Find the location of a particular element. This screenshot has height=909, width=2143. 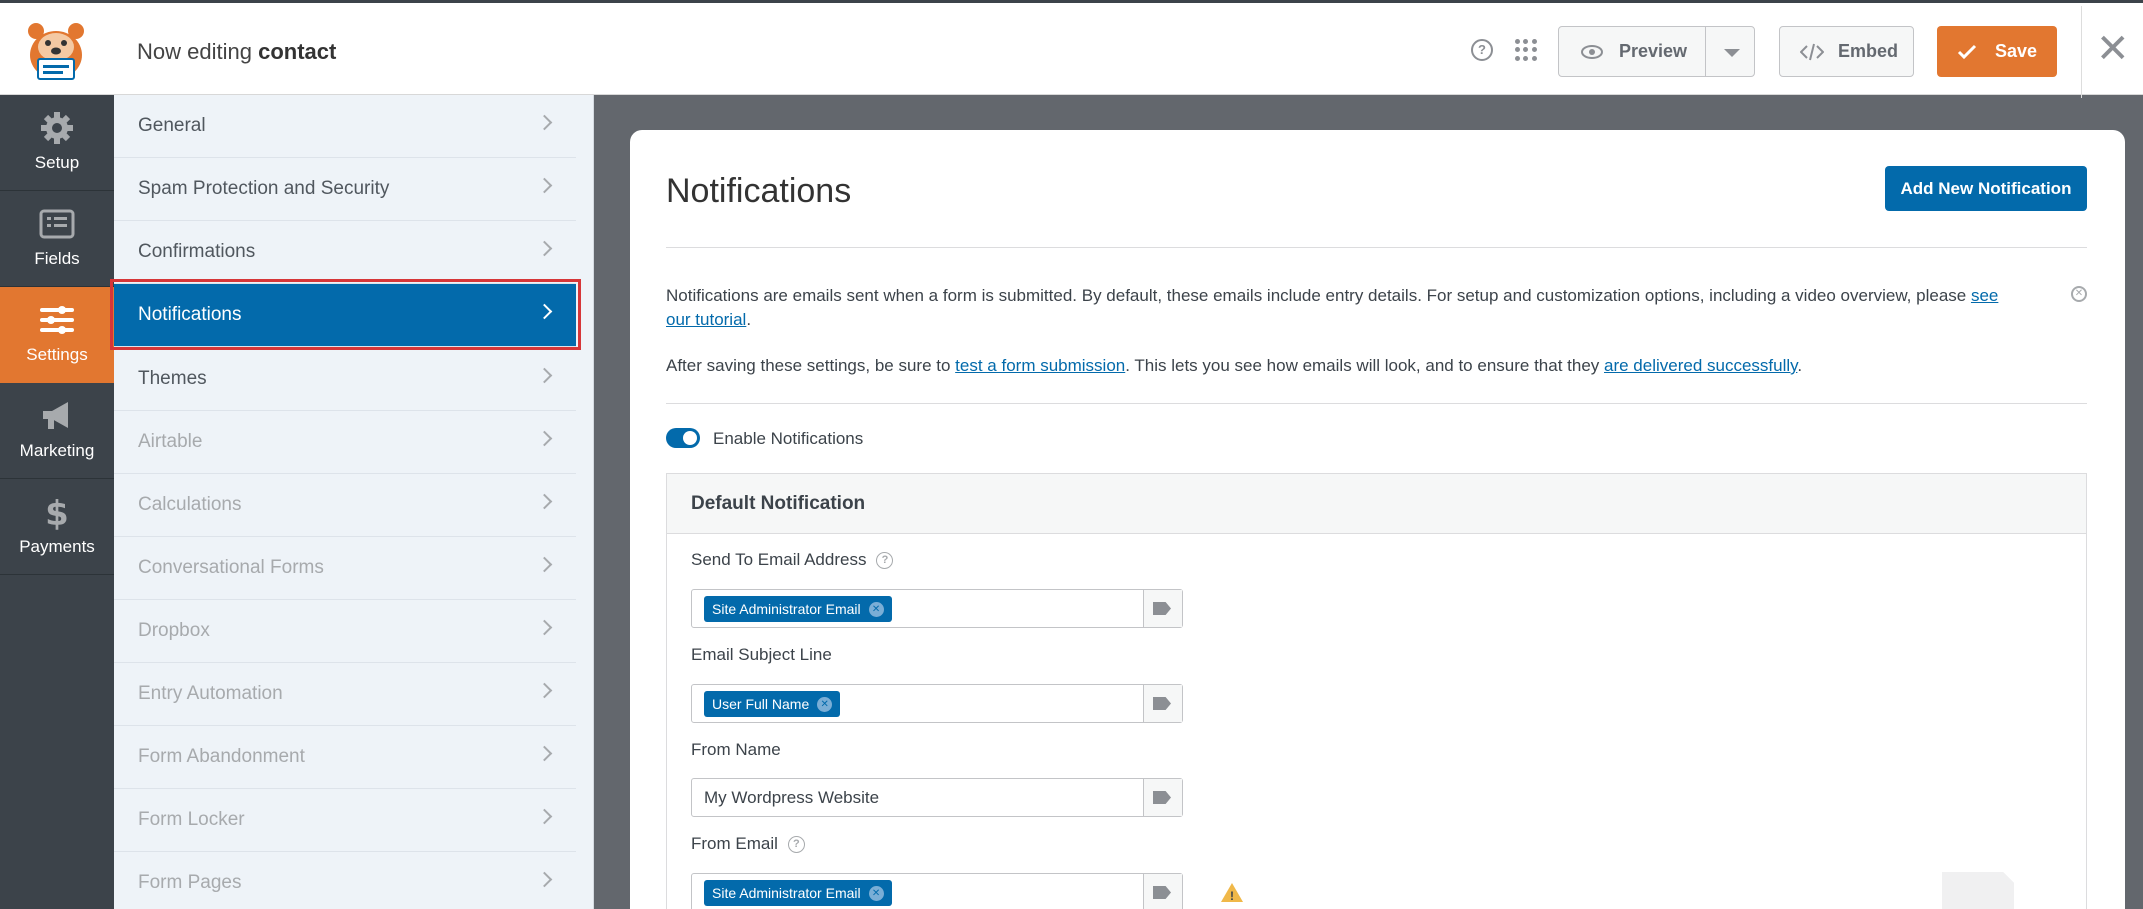

panel-item-form-pages: Form Pages is located at coordinates (345, 880).